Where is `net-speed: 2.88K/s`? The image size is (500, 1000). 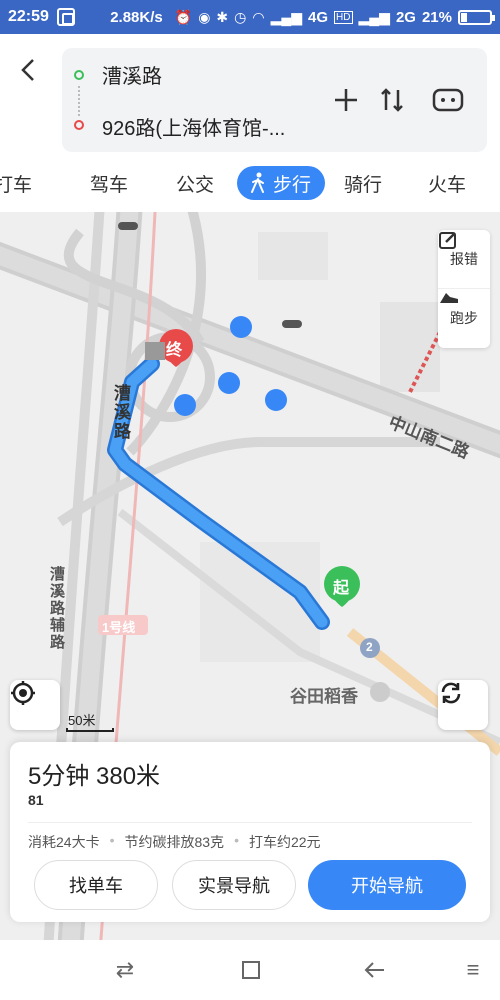 net-speed: 2.88K/s is located at coordinates (136, 17).